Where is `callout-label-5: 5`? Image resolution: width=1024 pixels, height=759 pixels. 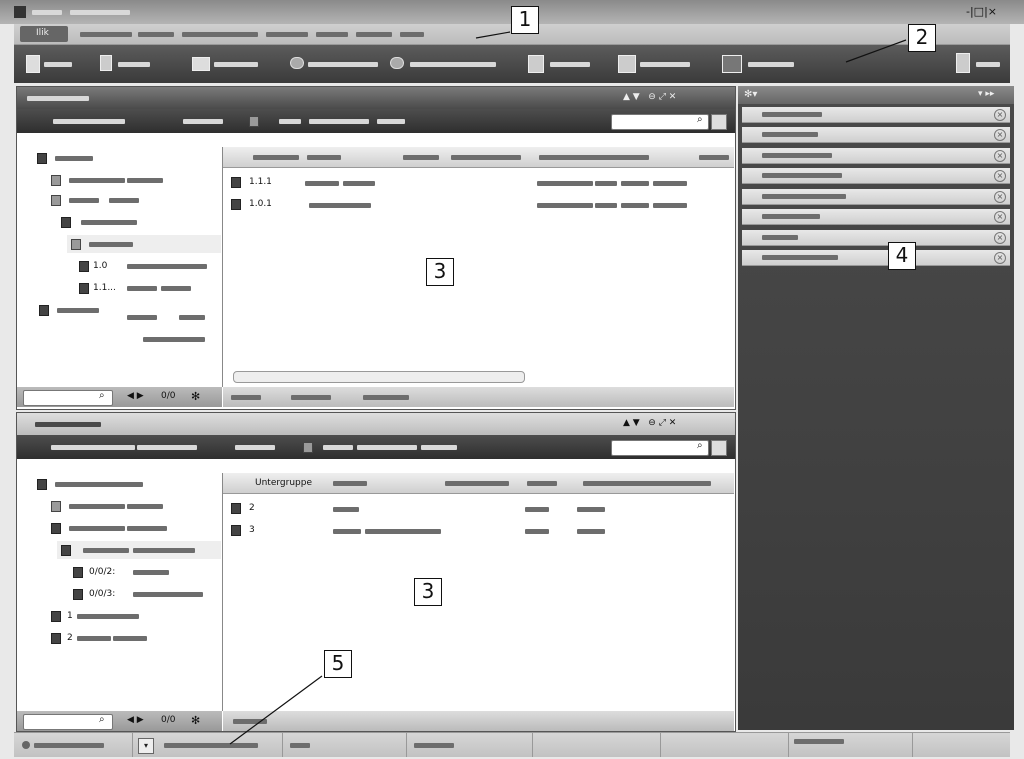
callout-label-5: 5 is located at coordinates (338, 664).